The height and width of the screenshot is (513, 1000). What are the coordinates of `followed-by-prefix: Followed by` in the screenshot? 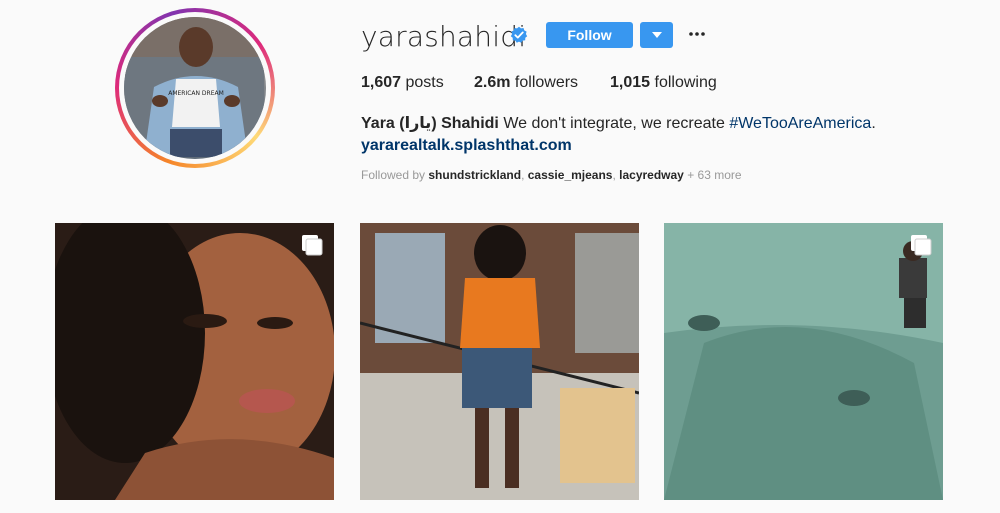 It's located at (393, 175).